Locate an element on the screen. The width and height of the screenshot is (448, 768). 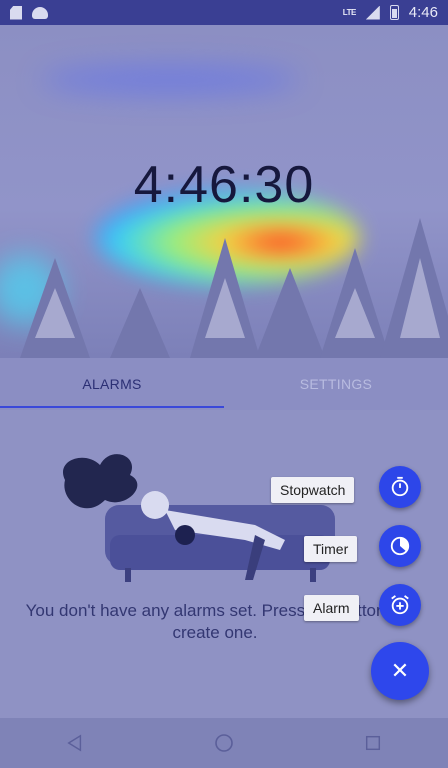
sd-card-icon is located at coordinates (16, 12).